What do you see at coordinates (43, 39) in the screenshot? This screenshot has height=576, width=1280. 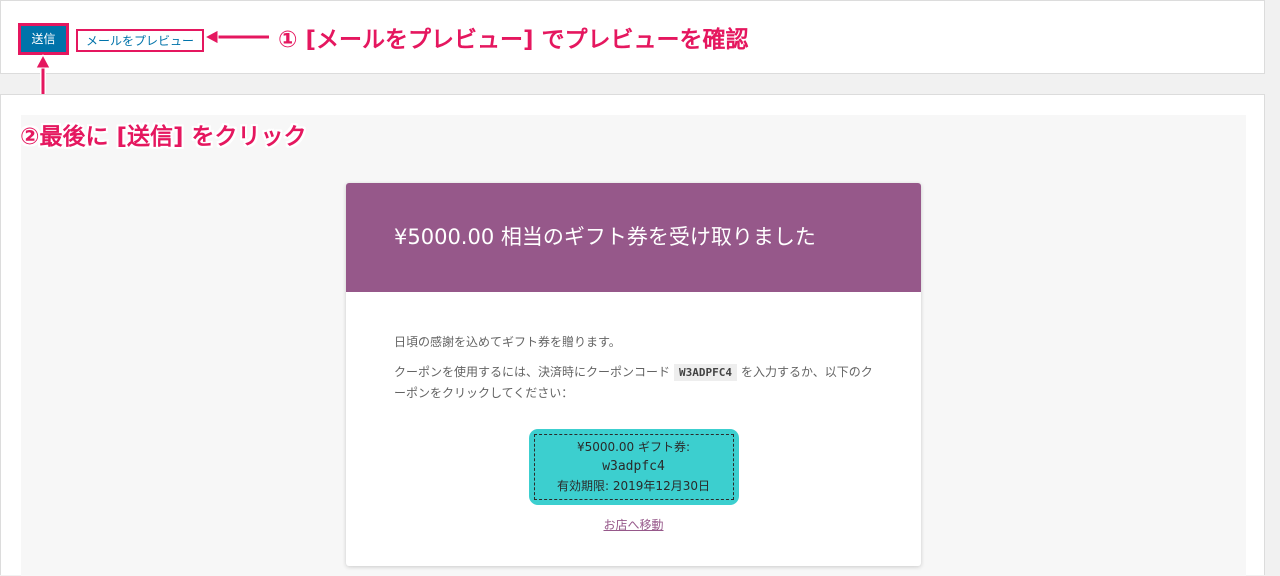 I see `send-button: 送信` at bounding box center [43, 39].